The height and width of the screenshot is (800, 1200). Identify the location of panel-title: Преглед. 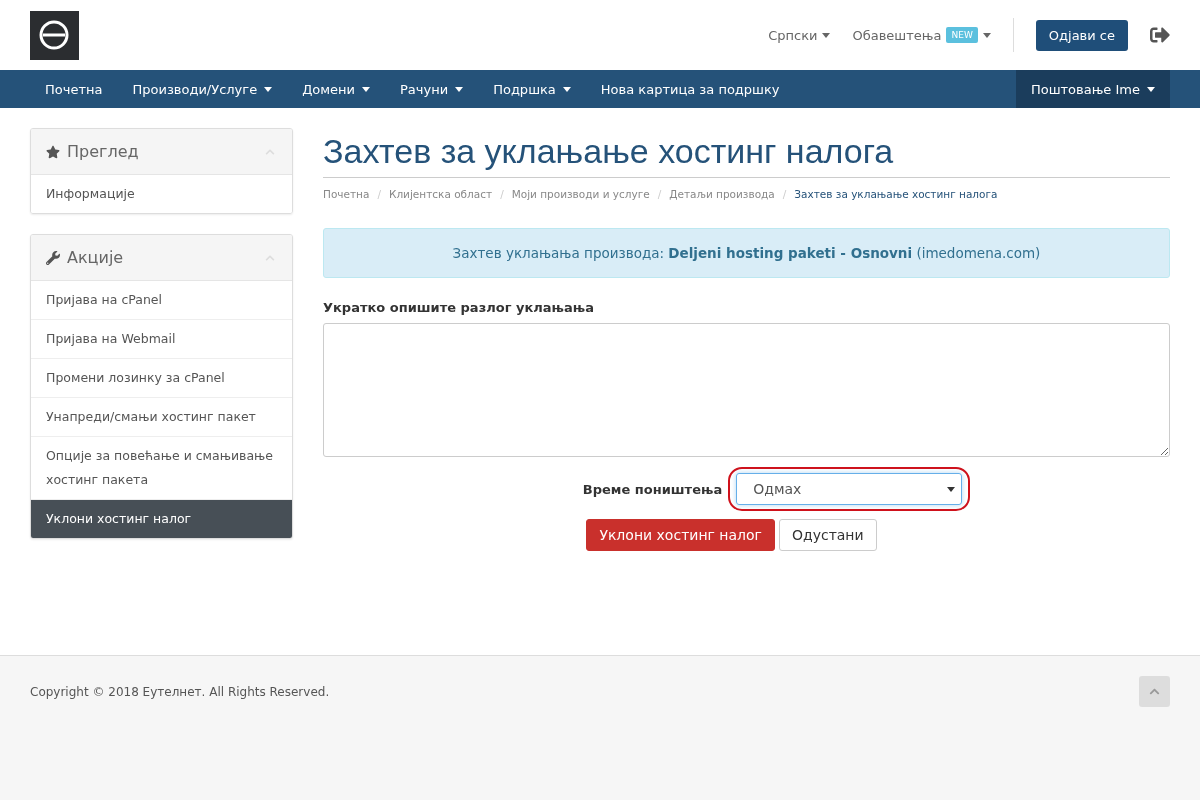
(103, 151).